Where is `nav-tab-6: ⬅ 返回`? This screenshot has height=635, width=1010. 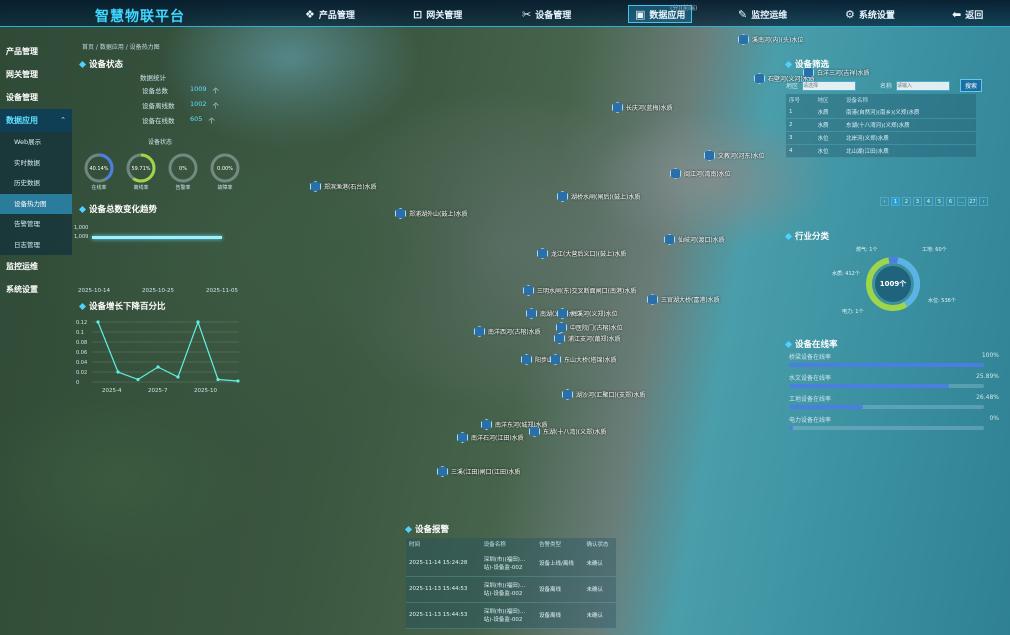 nav-tab-6: ⬅ 返回 is located at coordinates (967, 14).